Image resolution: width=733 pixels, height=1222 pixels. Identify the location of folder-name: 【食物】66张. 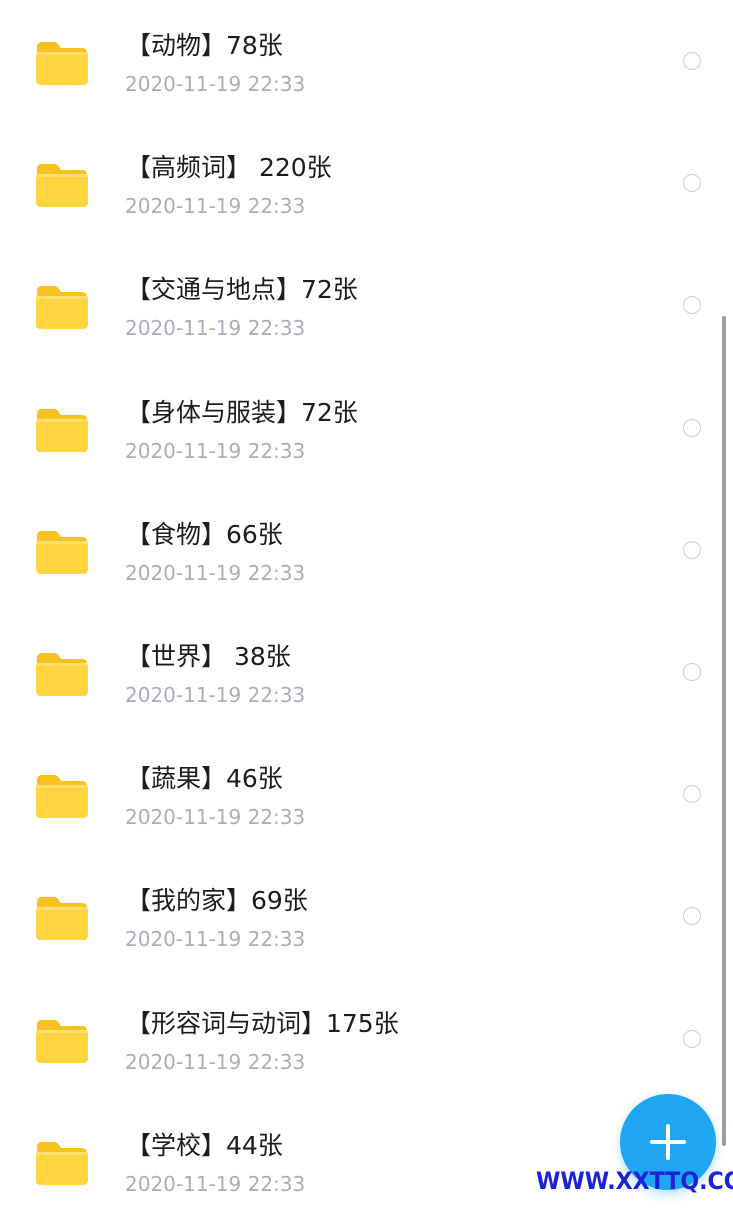
(204, 534).